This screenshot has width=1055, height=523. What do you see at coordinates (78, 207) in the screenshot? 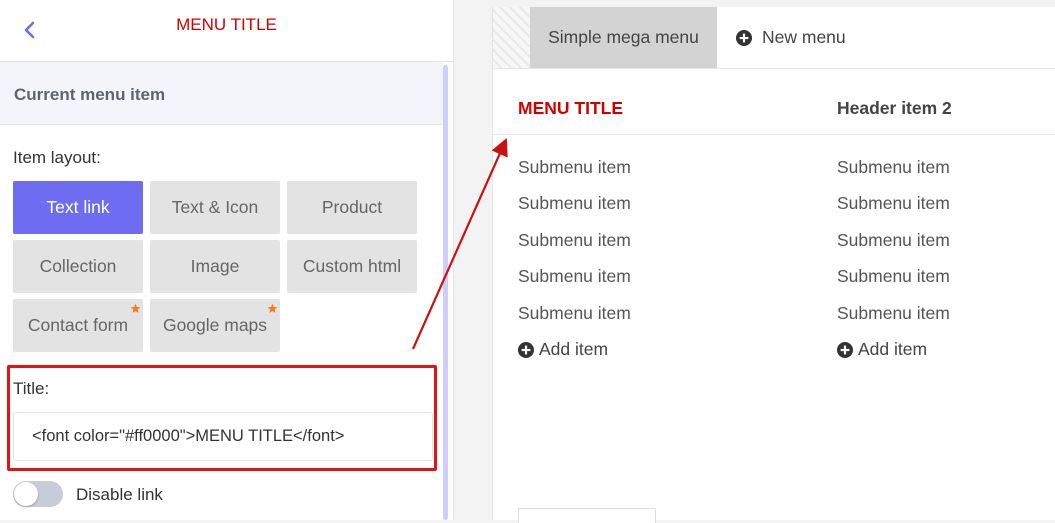
I see `layout-option-text-link: Text link` at bounding box center [78, 207].